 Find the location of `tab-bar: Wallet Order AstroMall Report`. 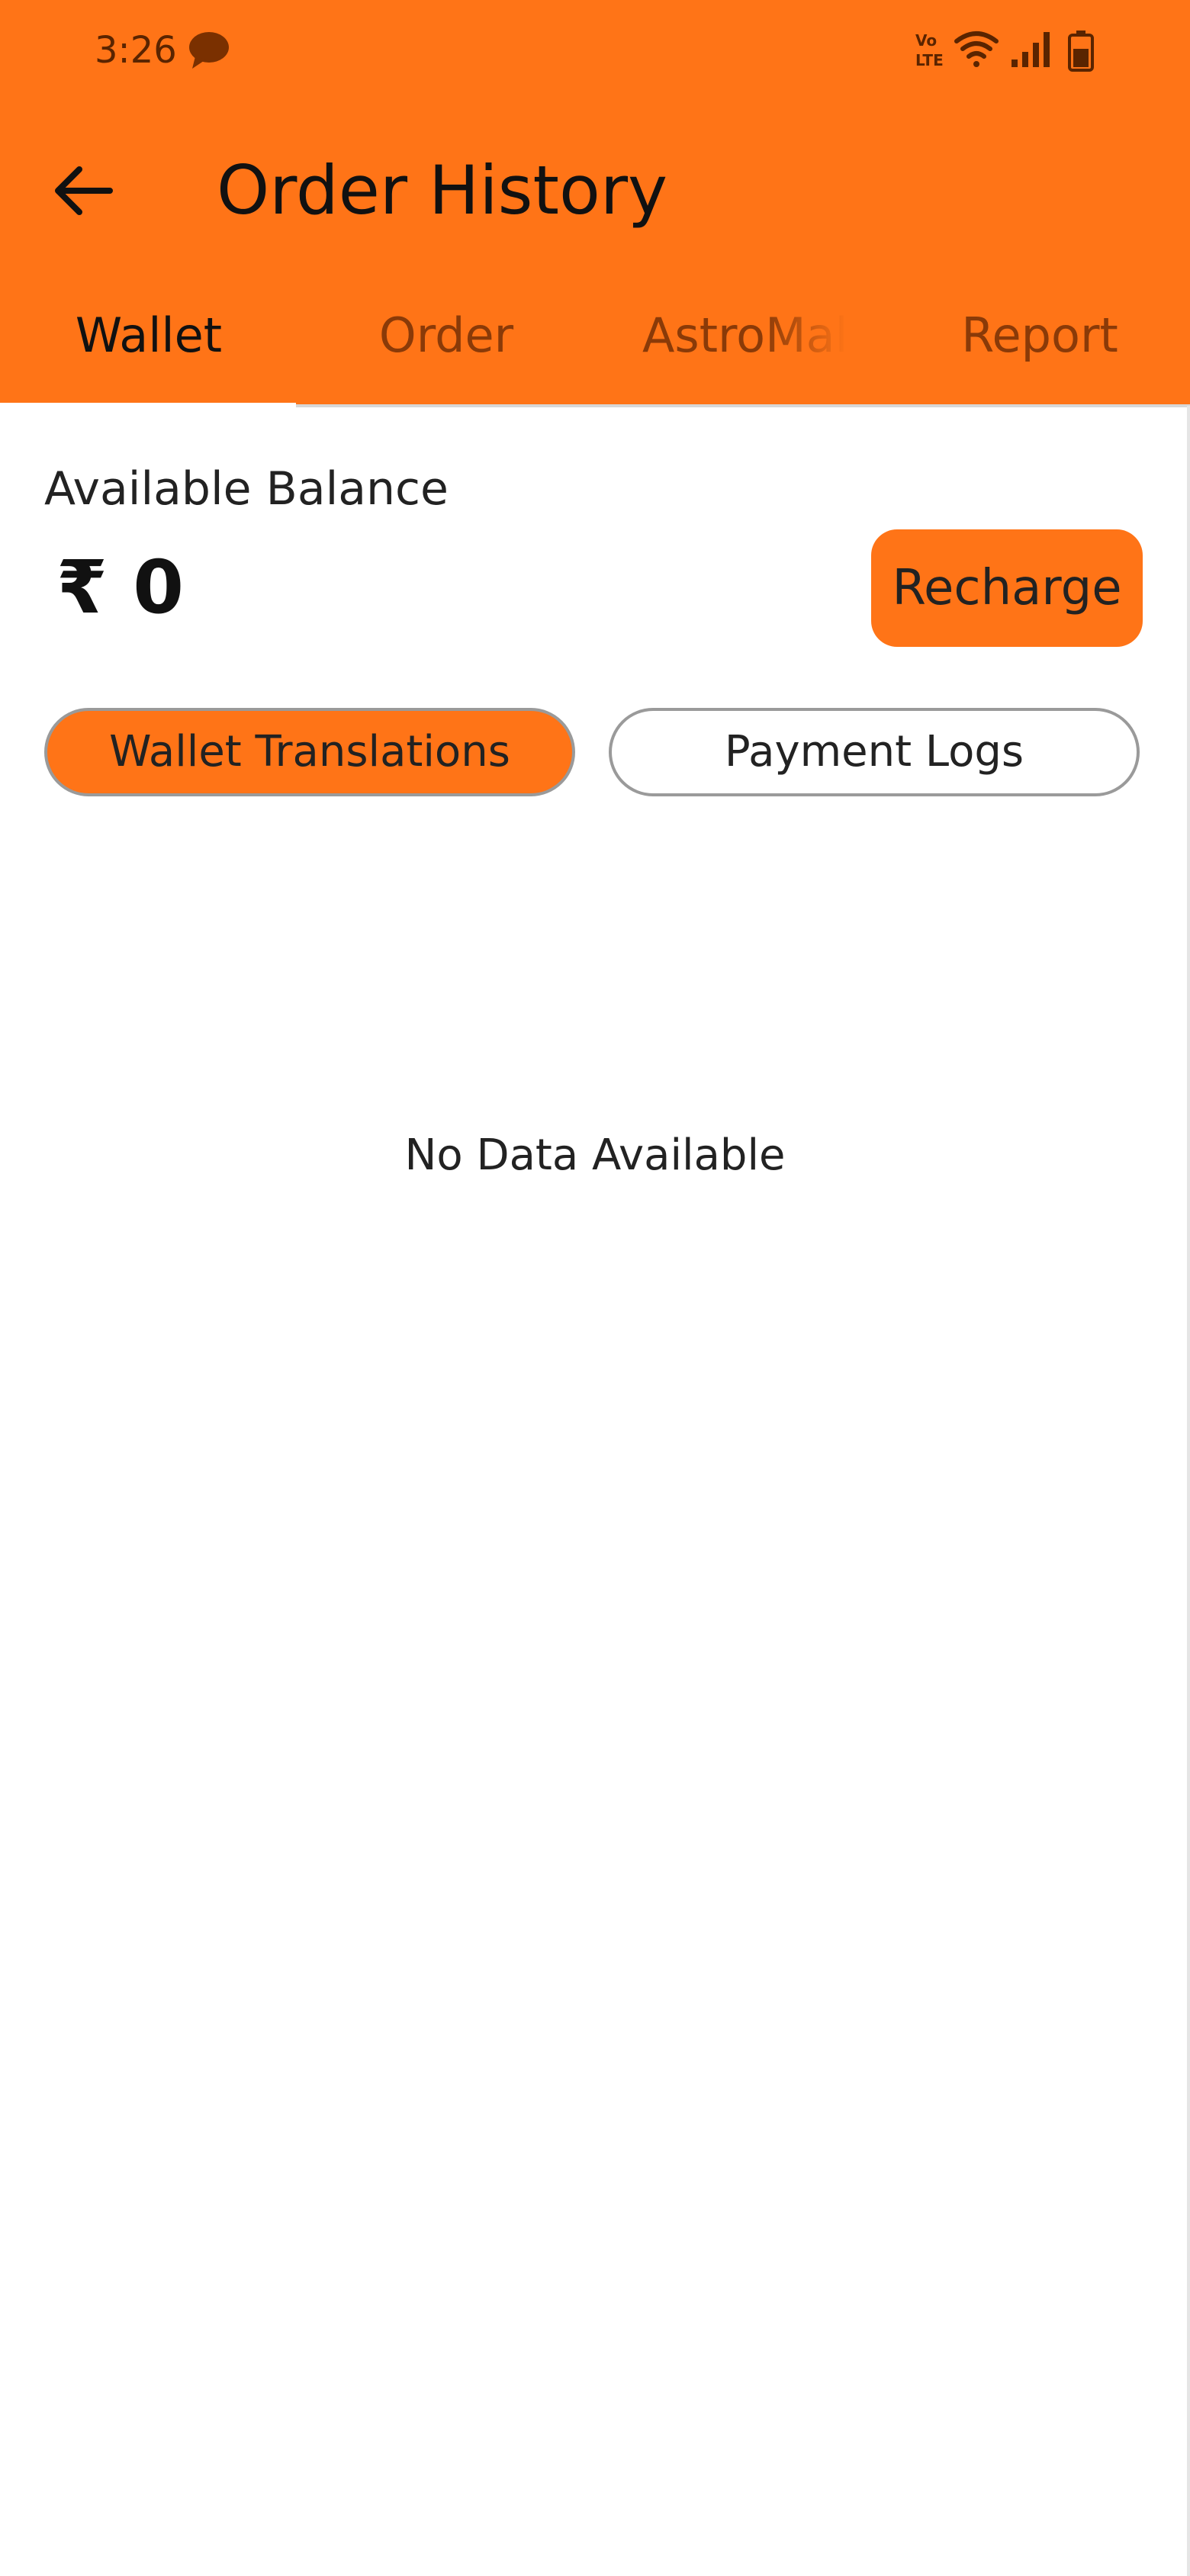

tab-bar: Wallet Order AstroMall Report is located at coordinates (595, 350).